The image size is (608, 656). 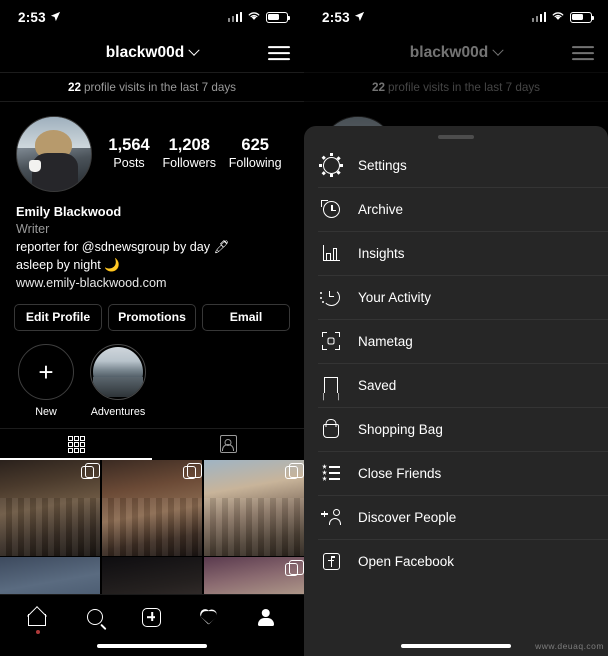 I want to click on menu-item-archive: Archive, so click(x=456, y=209).